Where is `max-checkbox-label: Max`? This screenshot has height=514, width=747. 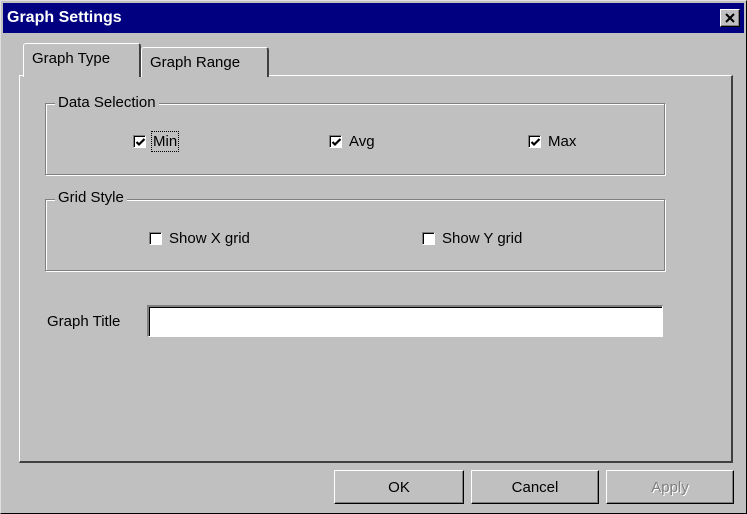
max-checkbox-label: Max is located at coordinates (562, 141).